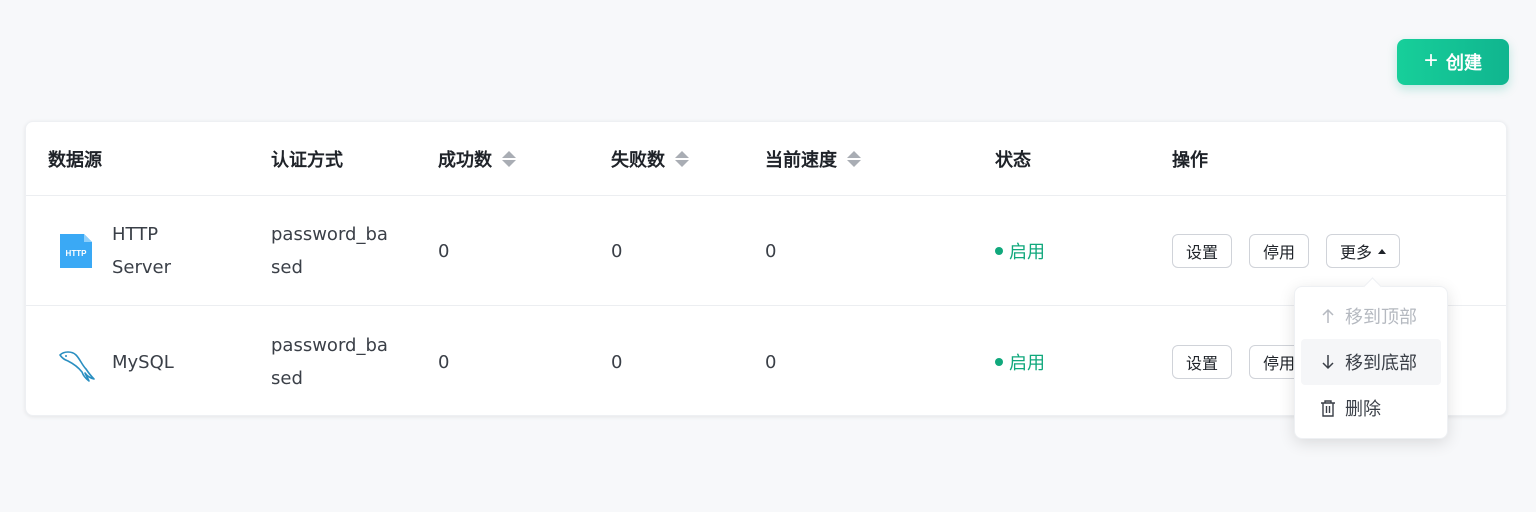 The width and height of the screenshot is (1536, 512). What do you see at coordinates (1013, 160) in the screenshot?
I see `header-status: 状态` at bounding box center [1013, 160].